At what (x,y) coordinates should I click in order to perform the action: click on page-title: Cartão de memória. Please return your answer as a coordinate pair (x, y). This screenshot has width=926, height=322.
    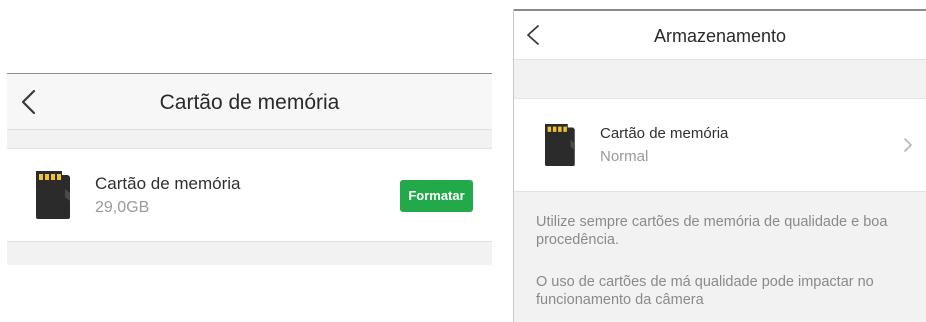
    Looking at the image, I should click on (249, 102).